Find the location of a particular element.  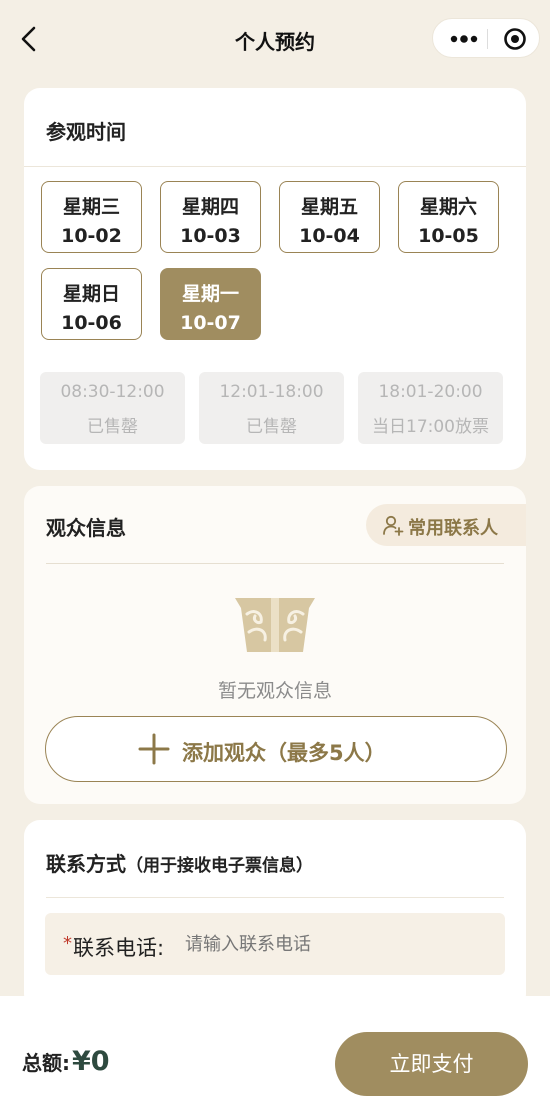

target-icon is located at coordinates (515, 39).